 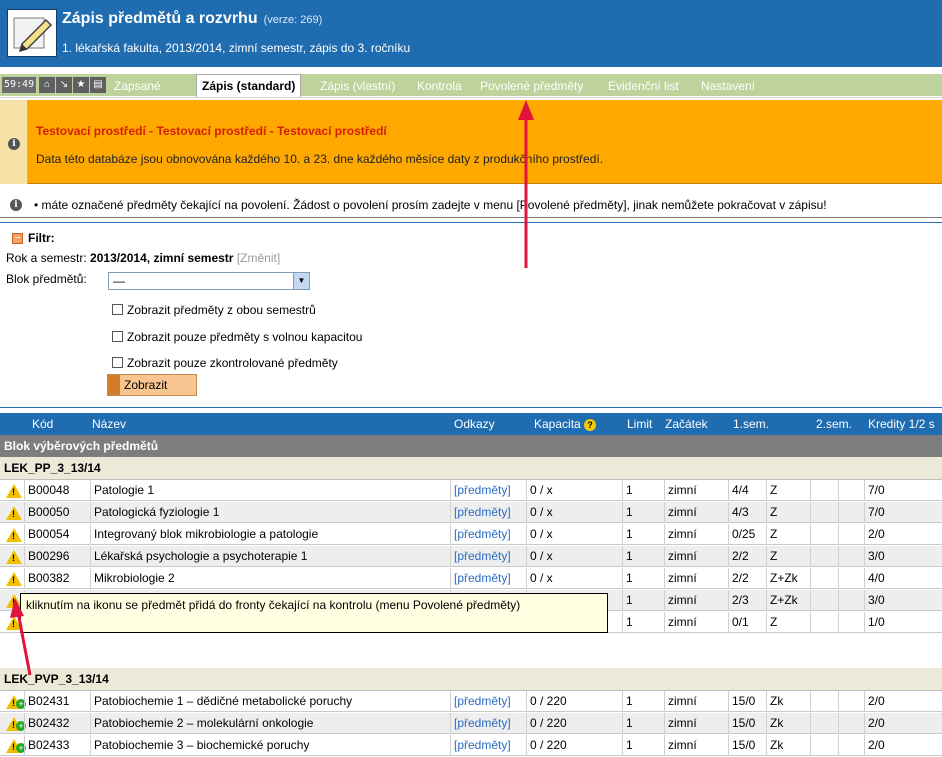 I want to click on col-kapacita: Kapacita ?, so click(x=565, y=424).